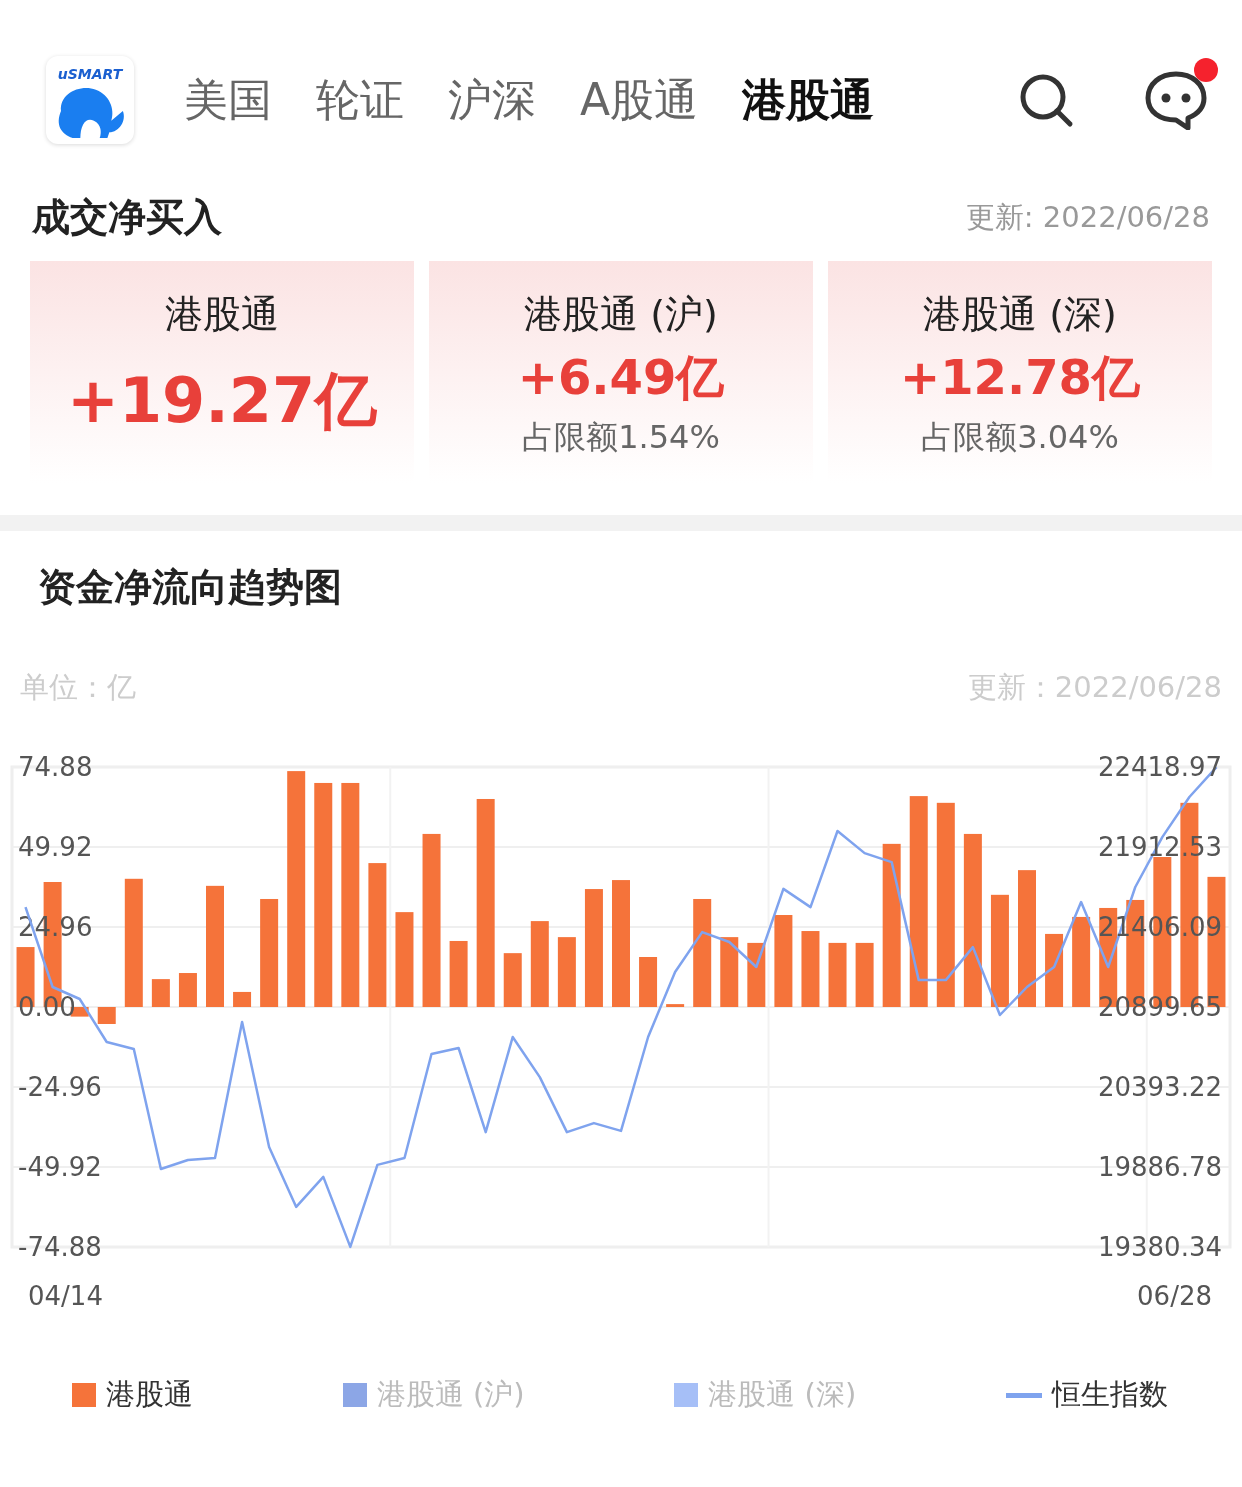 This screenshot has width=1242, height=1487. Describe the element at coordinates (1159, 1087) in the screenshot. I see `axis-label: 20393.22` at that location.